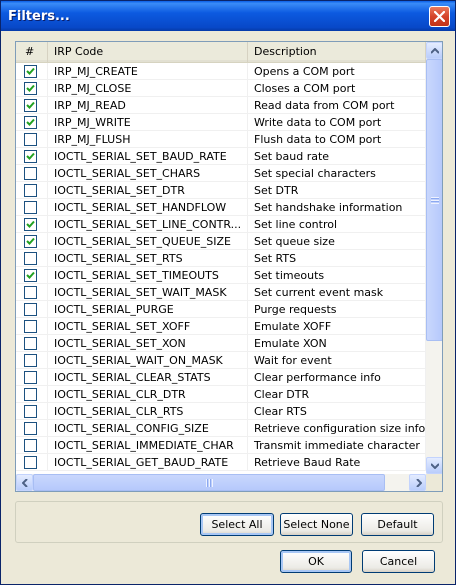 Image resolution: width=456 pixels, height=585 pixels. I want to click on select-all-button: Select All, so click(237, 524).